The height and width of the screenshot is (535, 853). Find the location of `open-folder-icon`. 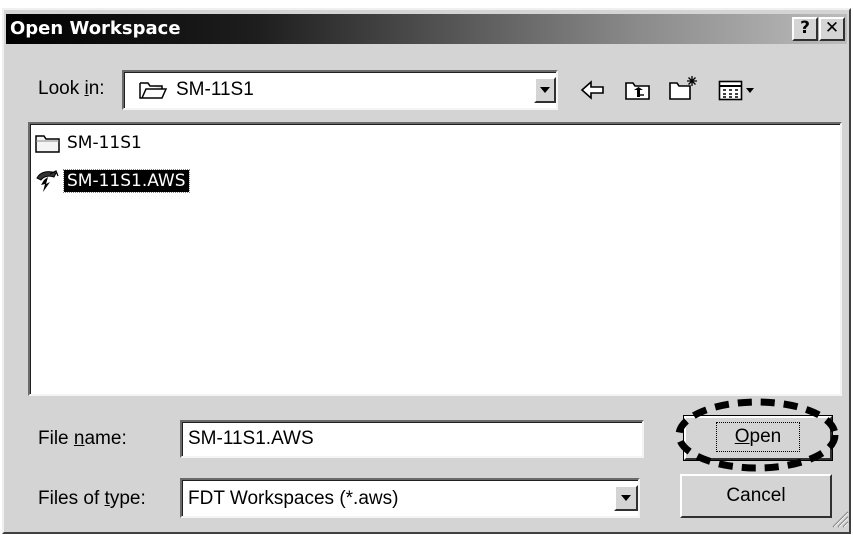

open-folder-icon is located at coordinates (153, 90).